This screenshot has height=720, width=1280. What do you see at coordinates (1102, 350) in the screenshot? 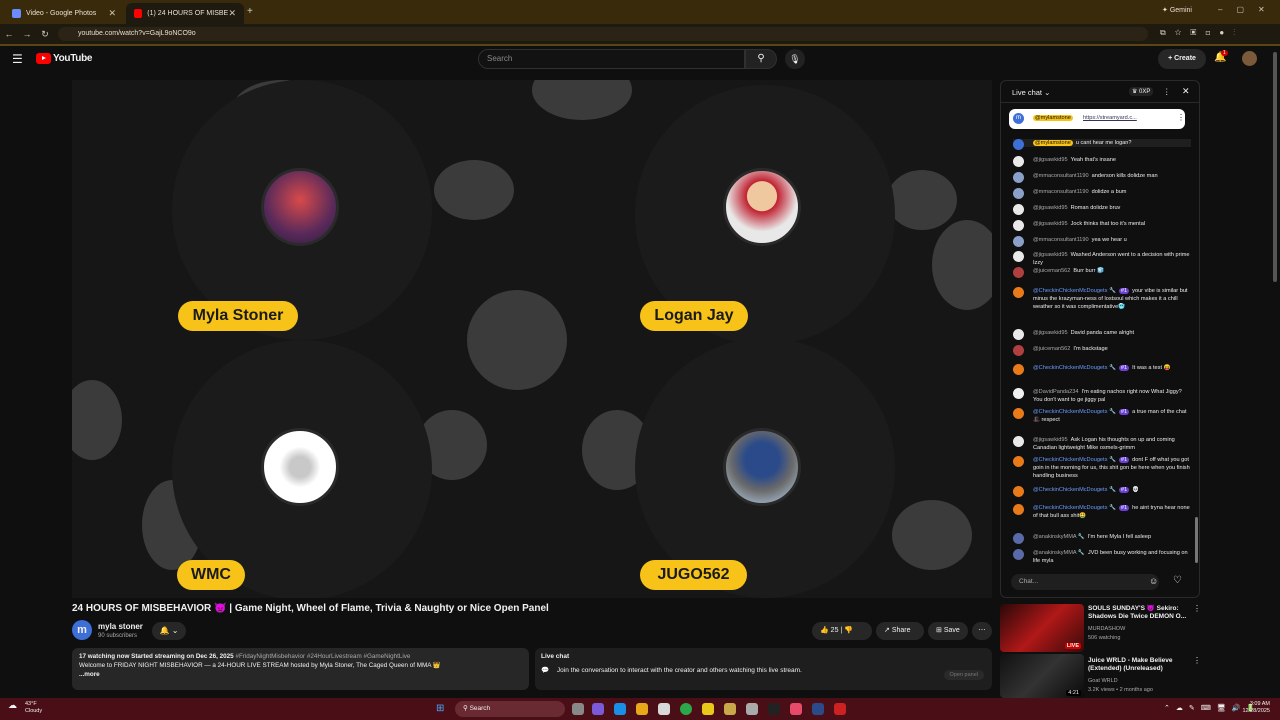
I see `chat-message: @juiceman562 I'm backstage` at bounding box center [1102, 350].